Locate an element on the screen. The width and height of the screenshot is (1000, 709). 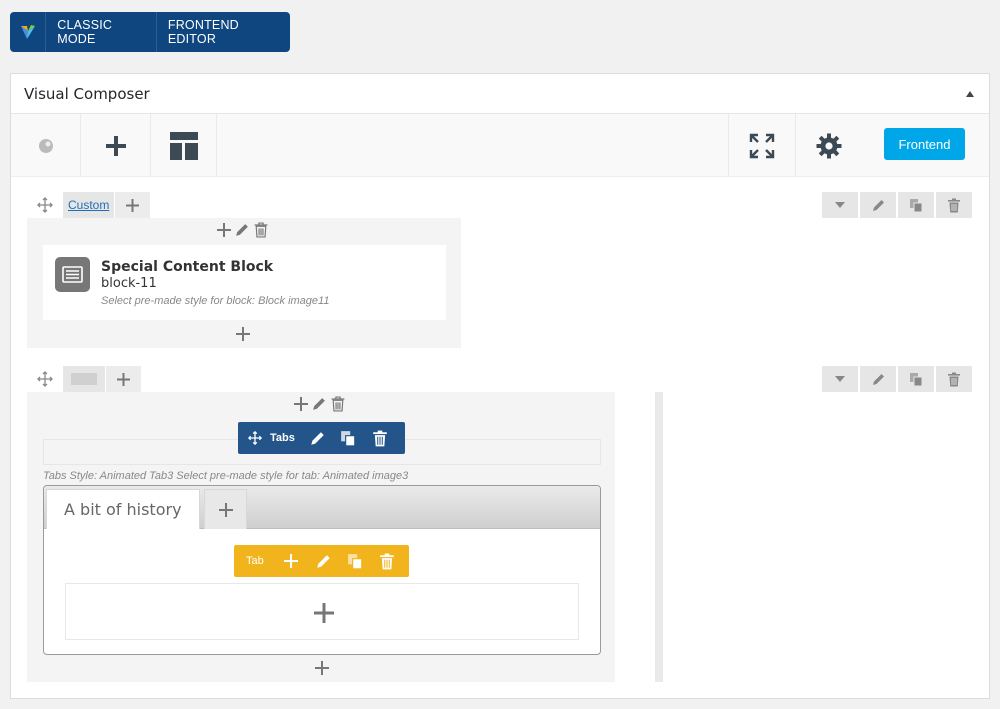
tabs-delete-button is located at coordinates (380, 438).